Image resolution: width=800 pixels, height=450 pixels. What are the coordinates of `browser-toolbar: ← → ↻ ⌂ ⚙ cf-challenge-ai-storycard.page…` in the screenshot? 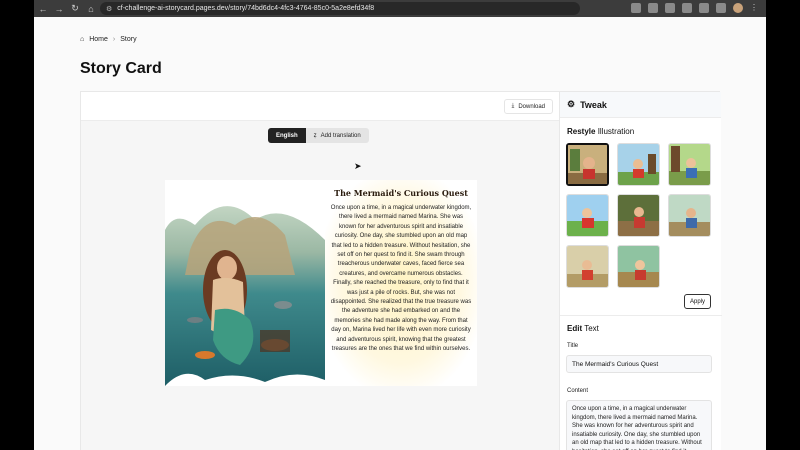 It's located at (400, 8).